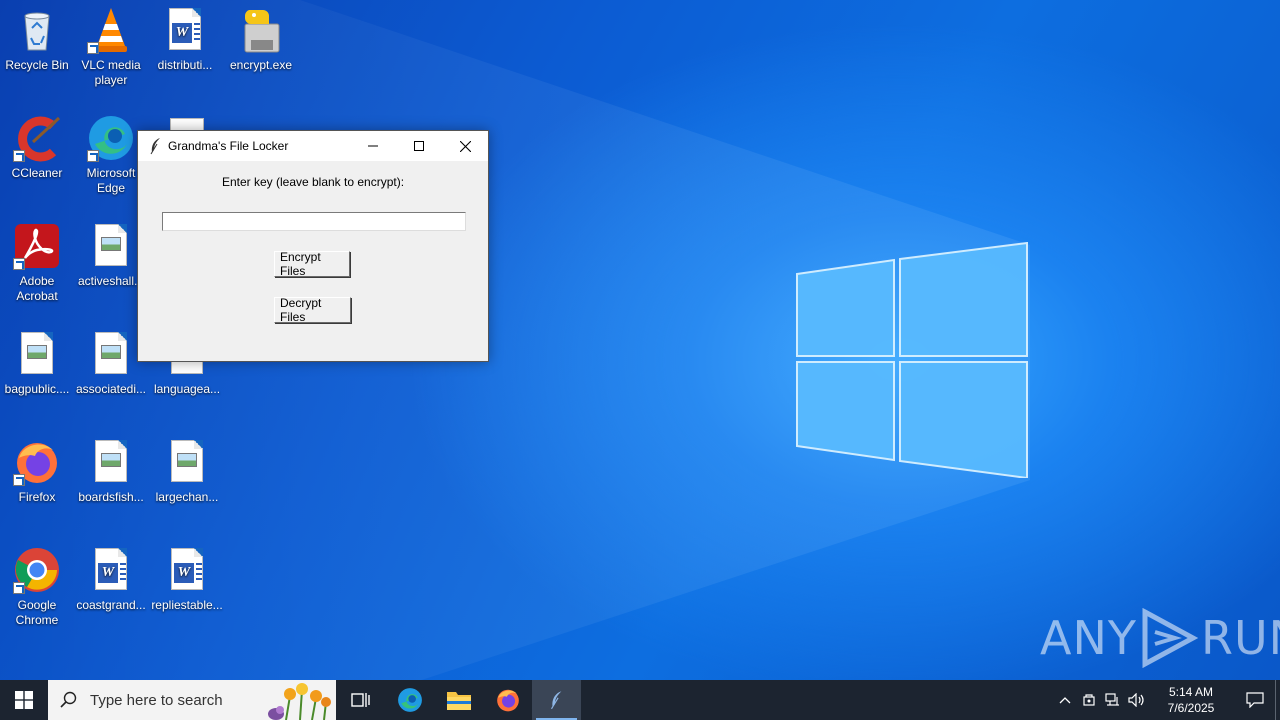 The image size is (1280, 720). I want to click on minimize-button, so click(373, 146).